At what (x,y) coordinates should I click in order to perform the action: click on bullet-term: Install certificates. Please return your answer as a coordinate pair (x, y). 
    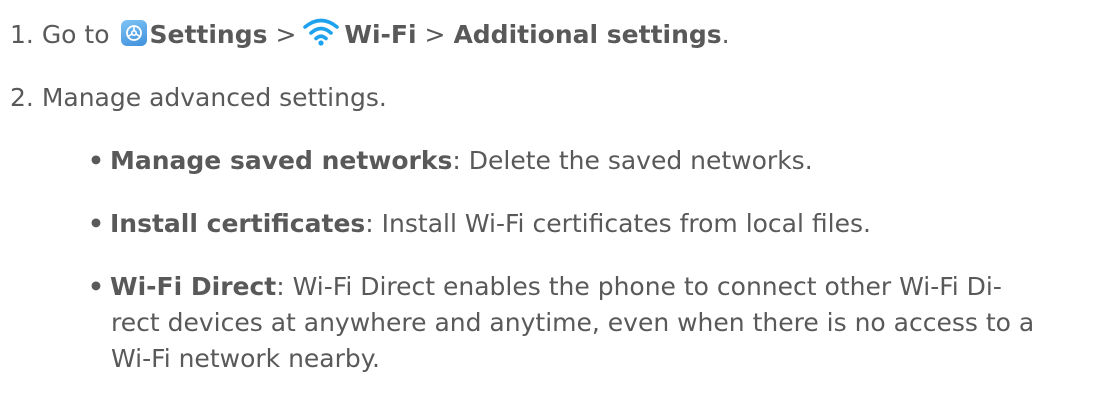
    Looking at the image, I should click on (238, 223).